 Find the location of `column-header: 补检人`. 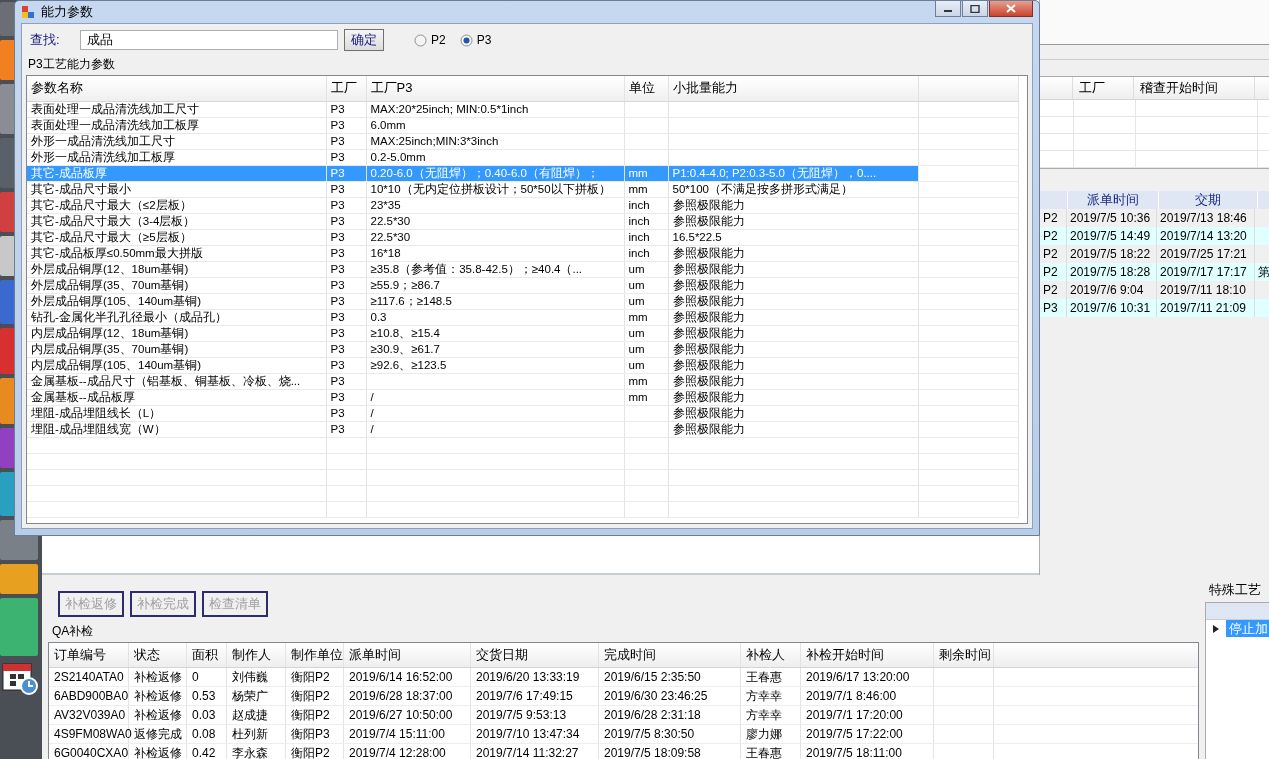

column-header: 补检人 is located at coordinates (771, 655).